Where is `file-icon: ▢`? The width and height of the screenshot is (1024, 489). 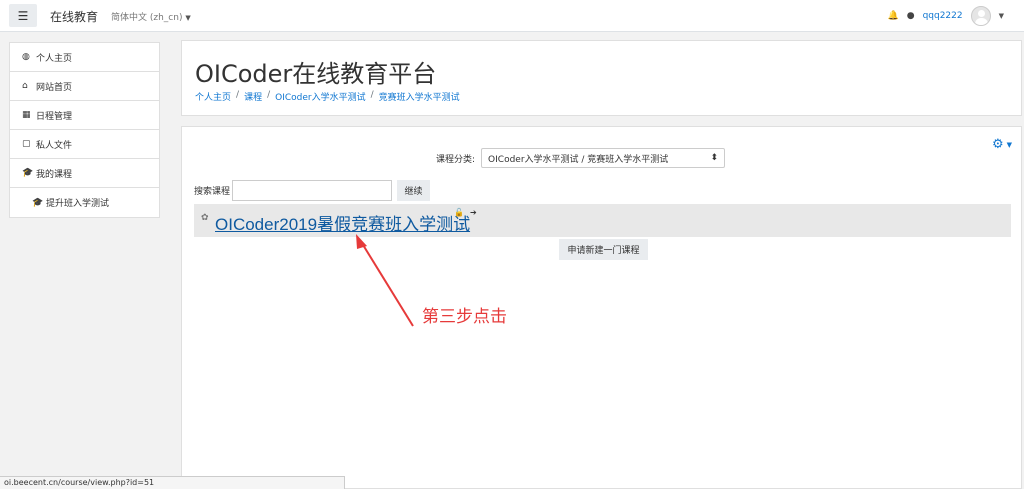
file-icon: ▢ is located at coordinates (26, 144).